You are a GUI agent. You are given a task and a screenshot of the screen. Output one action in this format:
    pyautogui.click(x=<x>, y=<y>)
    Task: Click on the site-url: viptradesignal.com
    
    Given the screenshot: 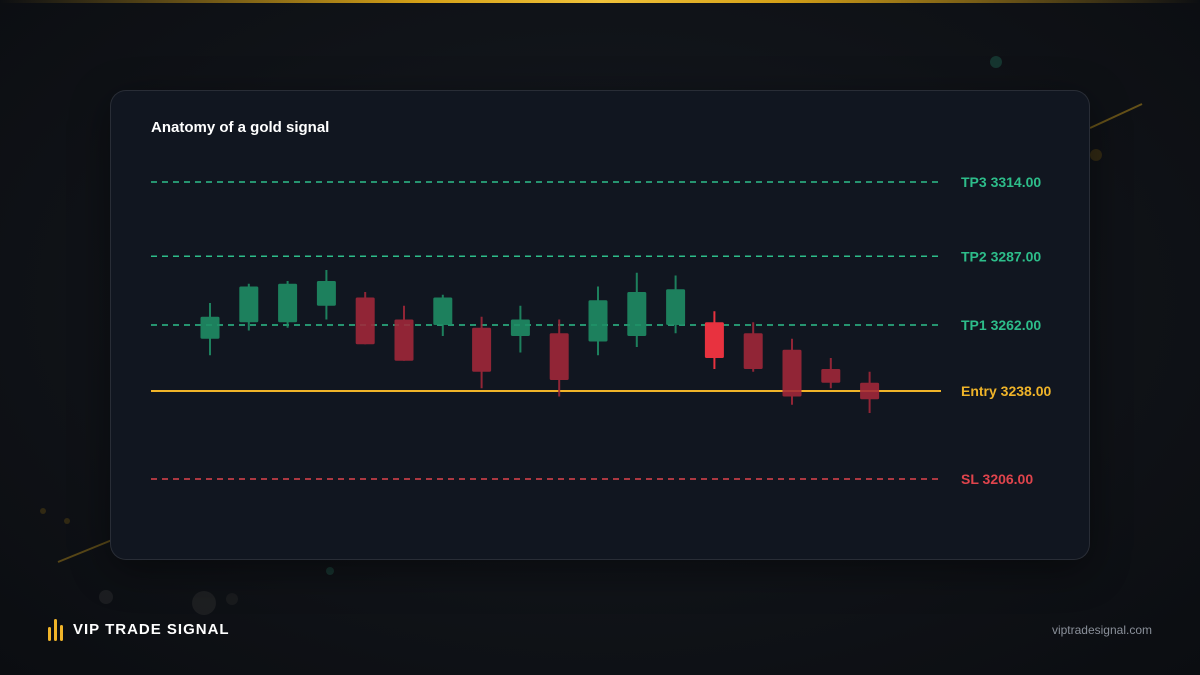 What is the action you would take?
    pyautogui.click(x=1102, y=630)
    